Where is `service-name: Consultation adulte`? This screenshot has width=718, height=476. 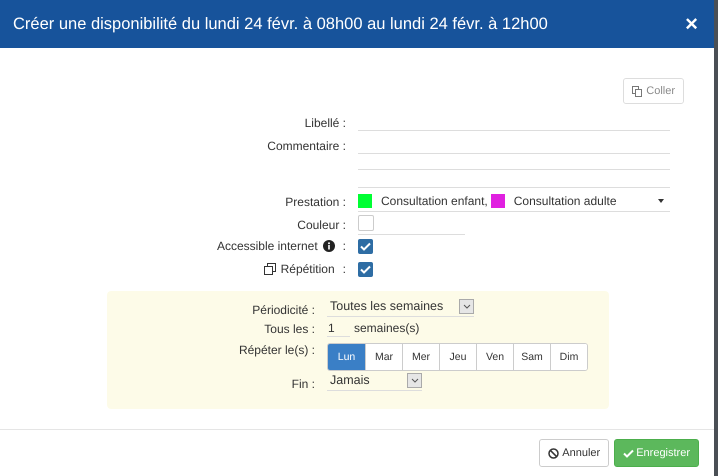 service-name: Consultation adulte is located at coordinates (565, 201).